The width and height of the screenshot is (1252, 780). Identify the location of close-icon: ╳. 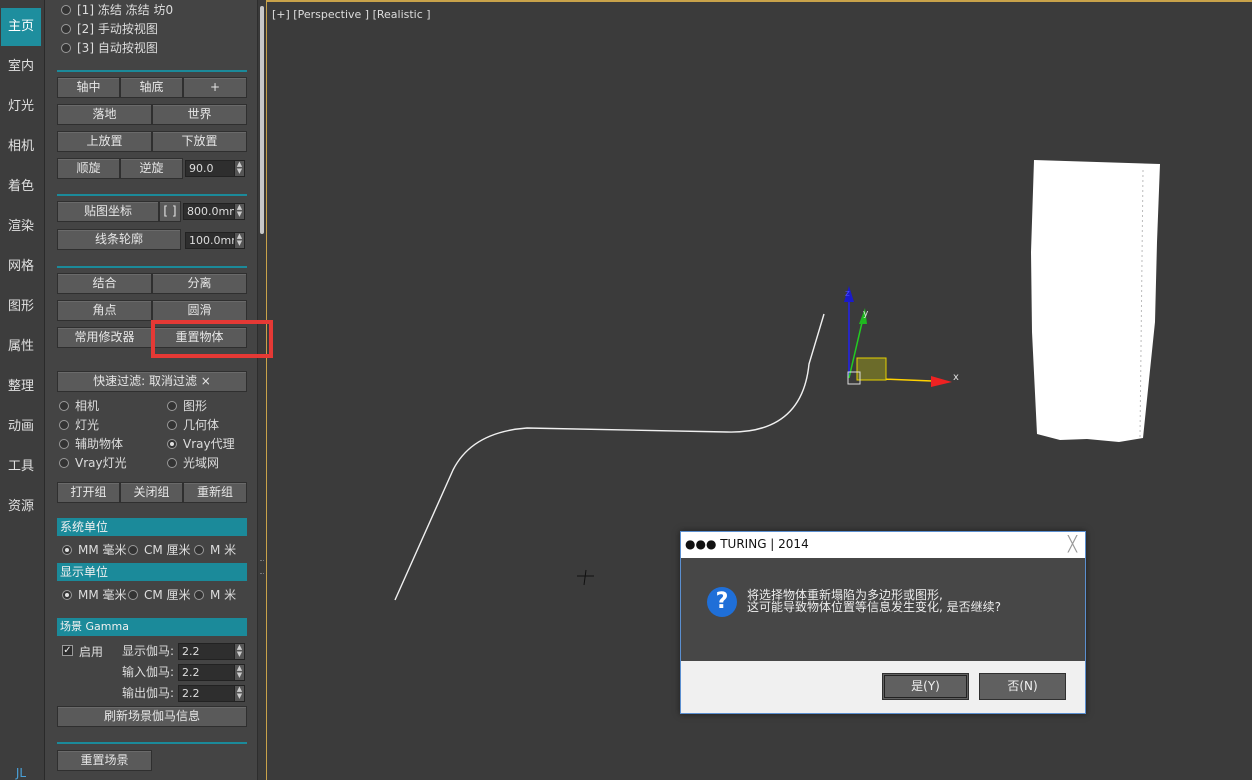
(1072, 544).